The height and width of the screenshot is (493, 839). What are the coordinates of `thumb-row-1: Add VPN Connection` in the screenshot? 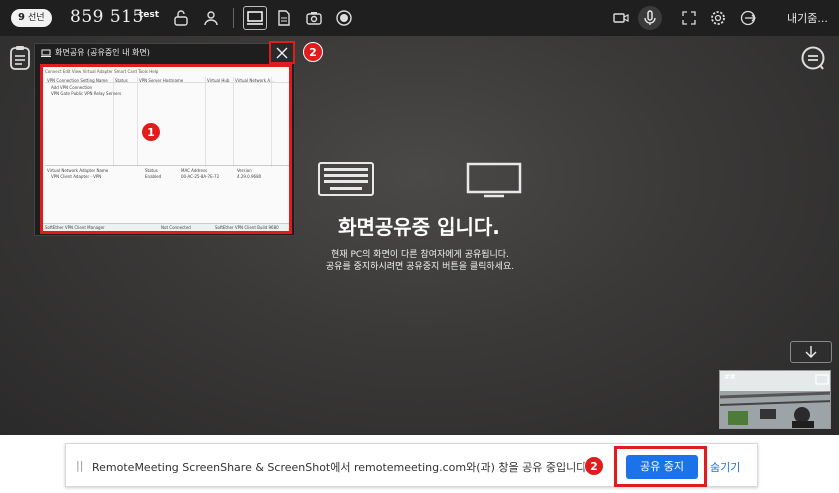 It's located at (72, 87).